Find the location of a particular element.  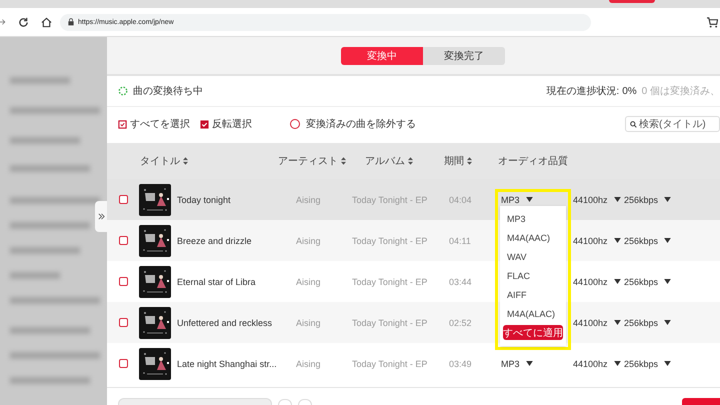

format-option: FLAC is located at coordinates (533, 276).